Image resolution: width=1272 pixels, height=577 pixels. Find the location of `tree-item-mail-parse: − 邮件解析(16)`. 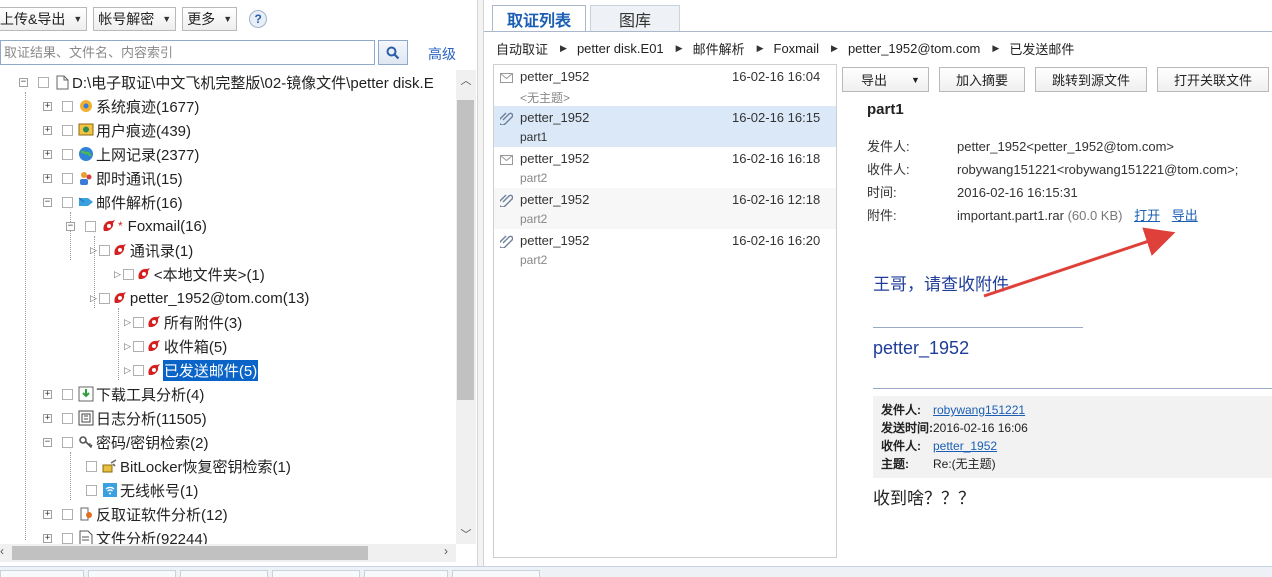

tree-item-mail-parse: − 邮件解析(16) is located at coordinates (113, 202).